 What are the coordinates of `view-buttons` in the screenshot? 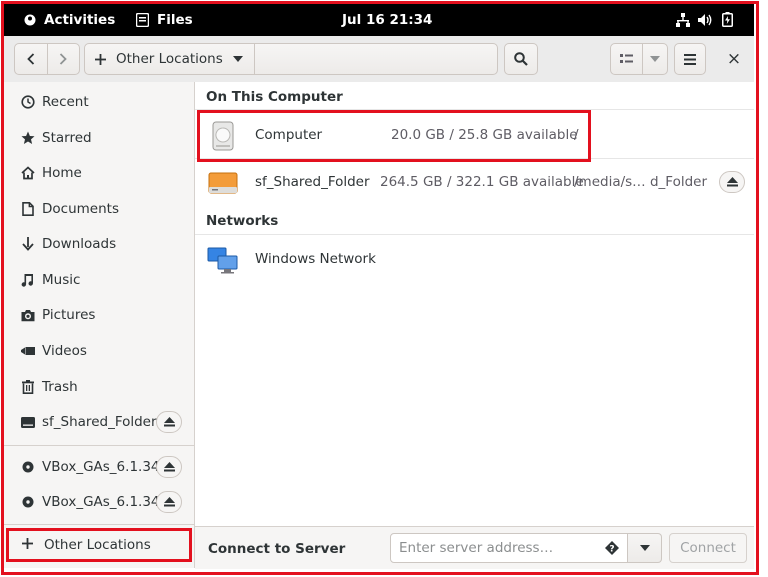 It's located at (639, 59).